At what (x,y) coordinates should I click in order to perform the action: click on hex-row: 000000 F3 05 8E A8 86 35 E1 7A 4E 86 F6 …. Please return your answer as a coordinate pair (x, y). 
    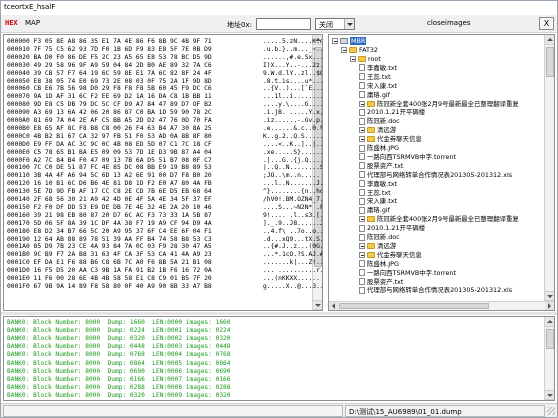
    Looking at the image, I should click on (164, 41).